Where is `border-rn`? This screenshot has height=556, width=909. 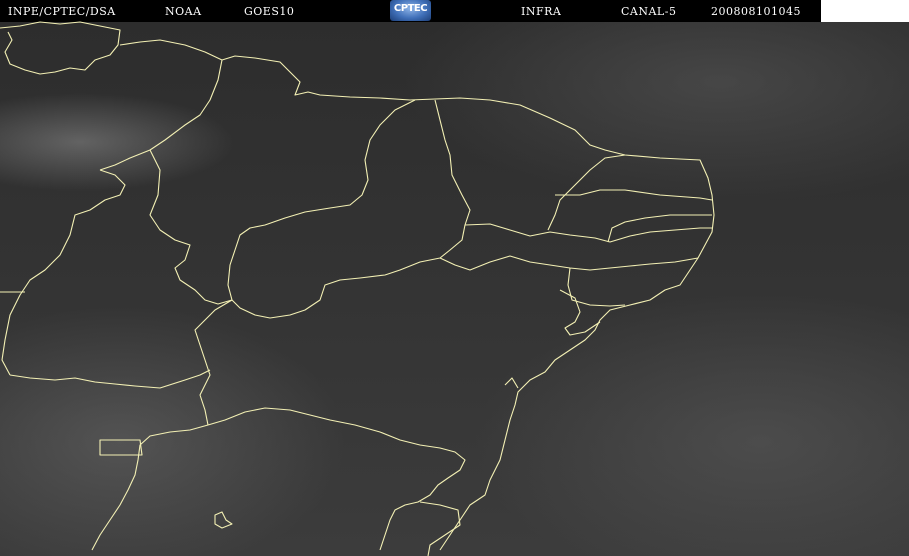
border-rn is located at coordinates (586, 192).